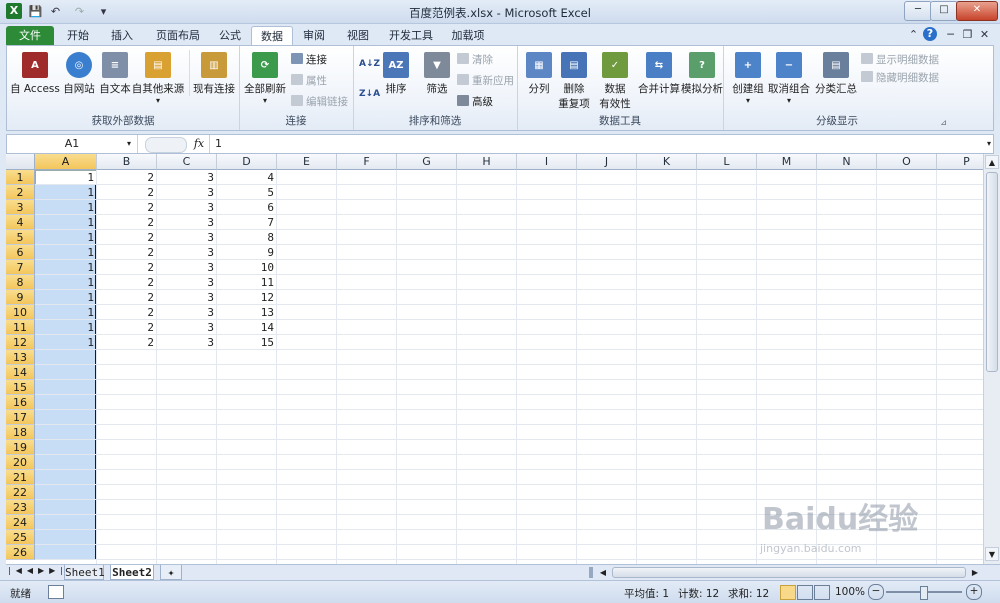  Describe the element at coordinates (20, 447) in the screenshot. I see `row-header-19: 19` at that location.